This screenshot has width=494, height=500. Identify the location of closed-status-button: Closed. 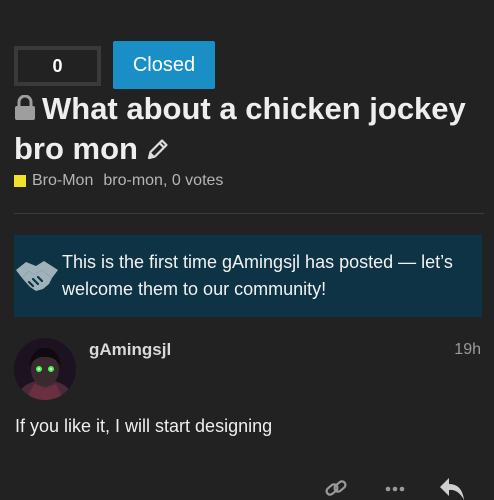
(164, 65).